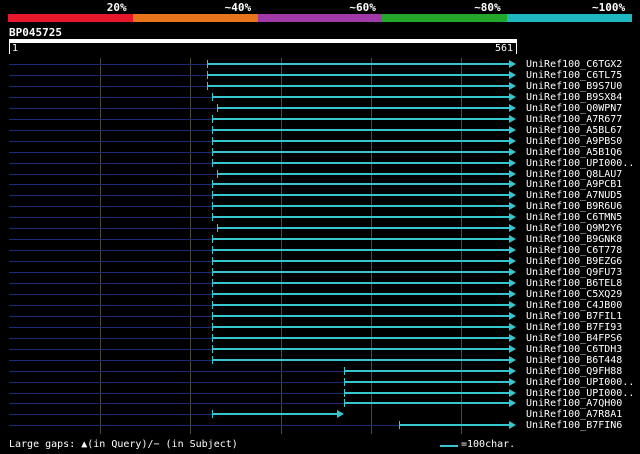 This screenshot has height=454, width=640. Describe the element at coordinates (574, 86) in the screenshot. I see `hit-label: UniRef100_B9S7U0` at that location.